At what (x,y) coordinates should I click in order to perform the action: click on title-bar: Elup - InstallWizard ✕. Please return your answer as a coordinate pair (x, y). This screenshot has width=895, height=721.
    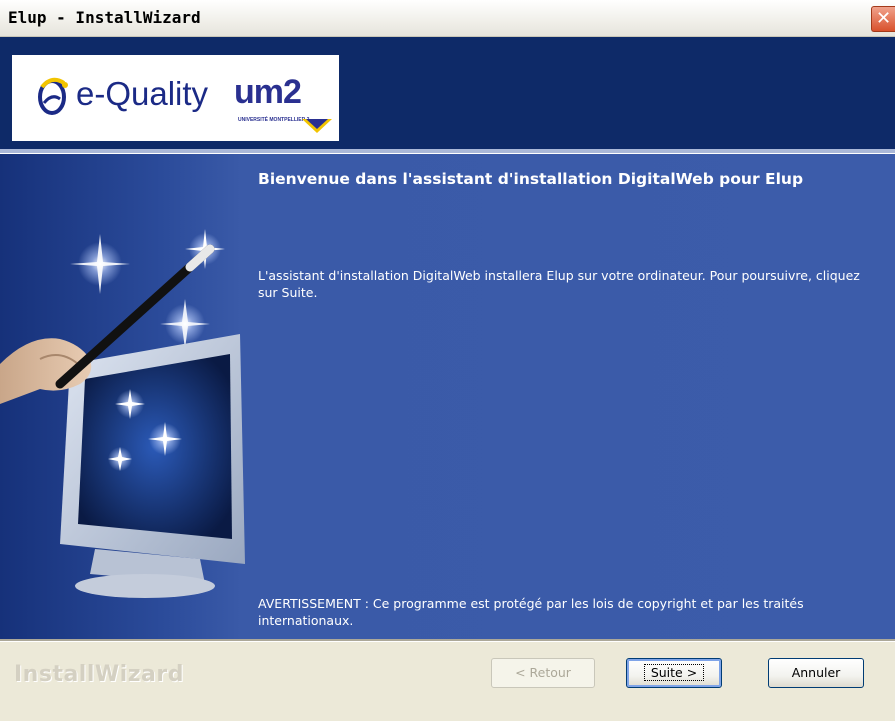
    Looking at the image, I should click on (447, 18).